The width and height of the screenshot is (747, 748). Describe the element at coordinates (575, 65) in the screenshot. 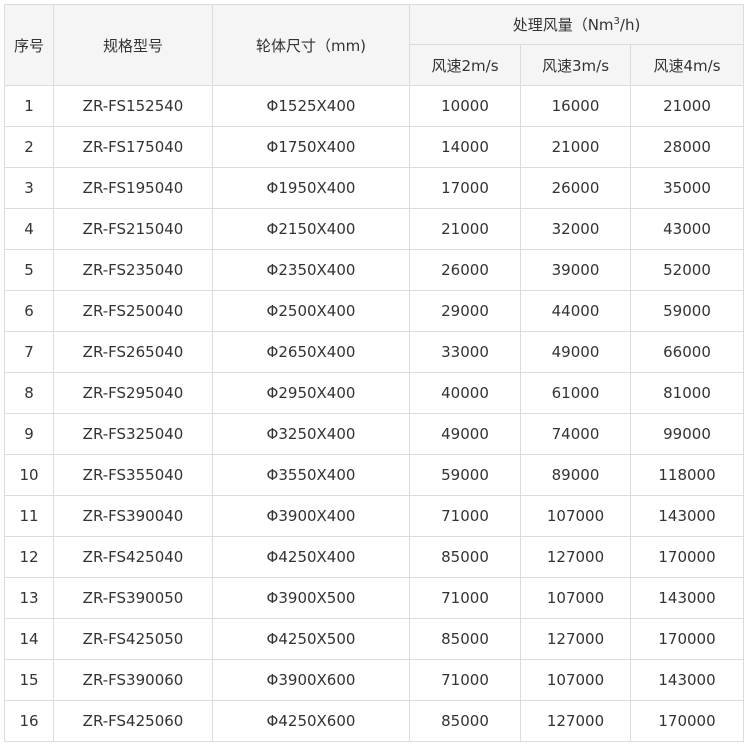

I see `header-speed-3: 风速3m/s` at that location.